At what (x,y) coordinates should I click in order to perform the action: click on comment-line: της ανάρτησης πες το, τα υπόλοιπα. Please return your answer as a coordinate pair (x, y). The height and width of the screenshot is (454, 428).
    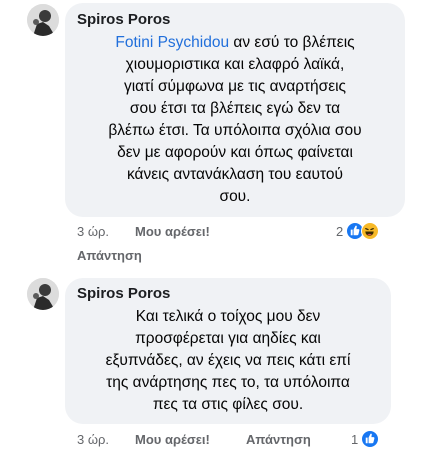
    Looking at the image, I should click on (228, 382).